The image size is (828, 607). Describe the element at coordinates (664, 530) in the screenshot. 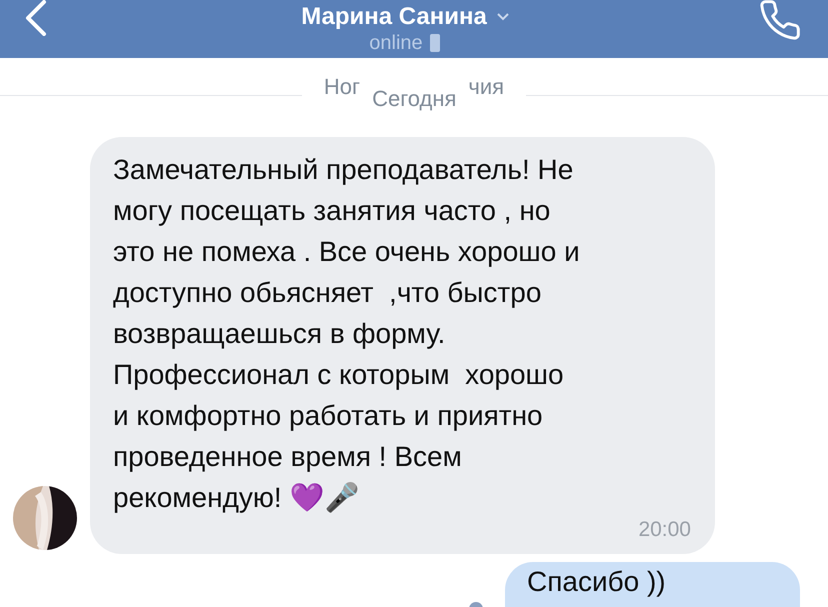

I see `message-time: 20:00` at that location.